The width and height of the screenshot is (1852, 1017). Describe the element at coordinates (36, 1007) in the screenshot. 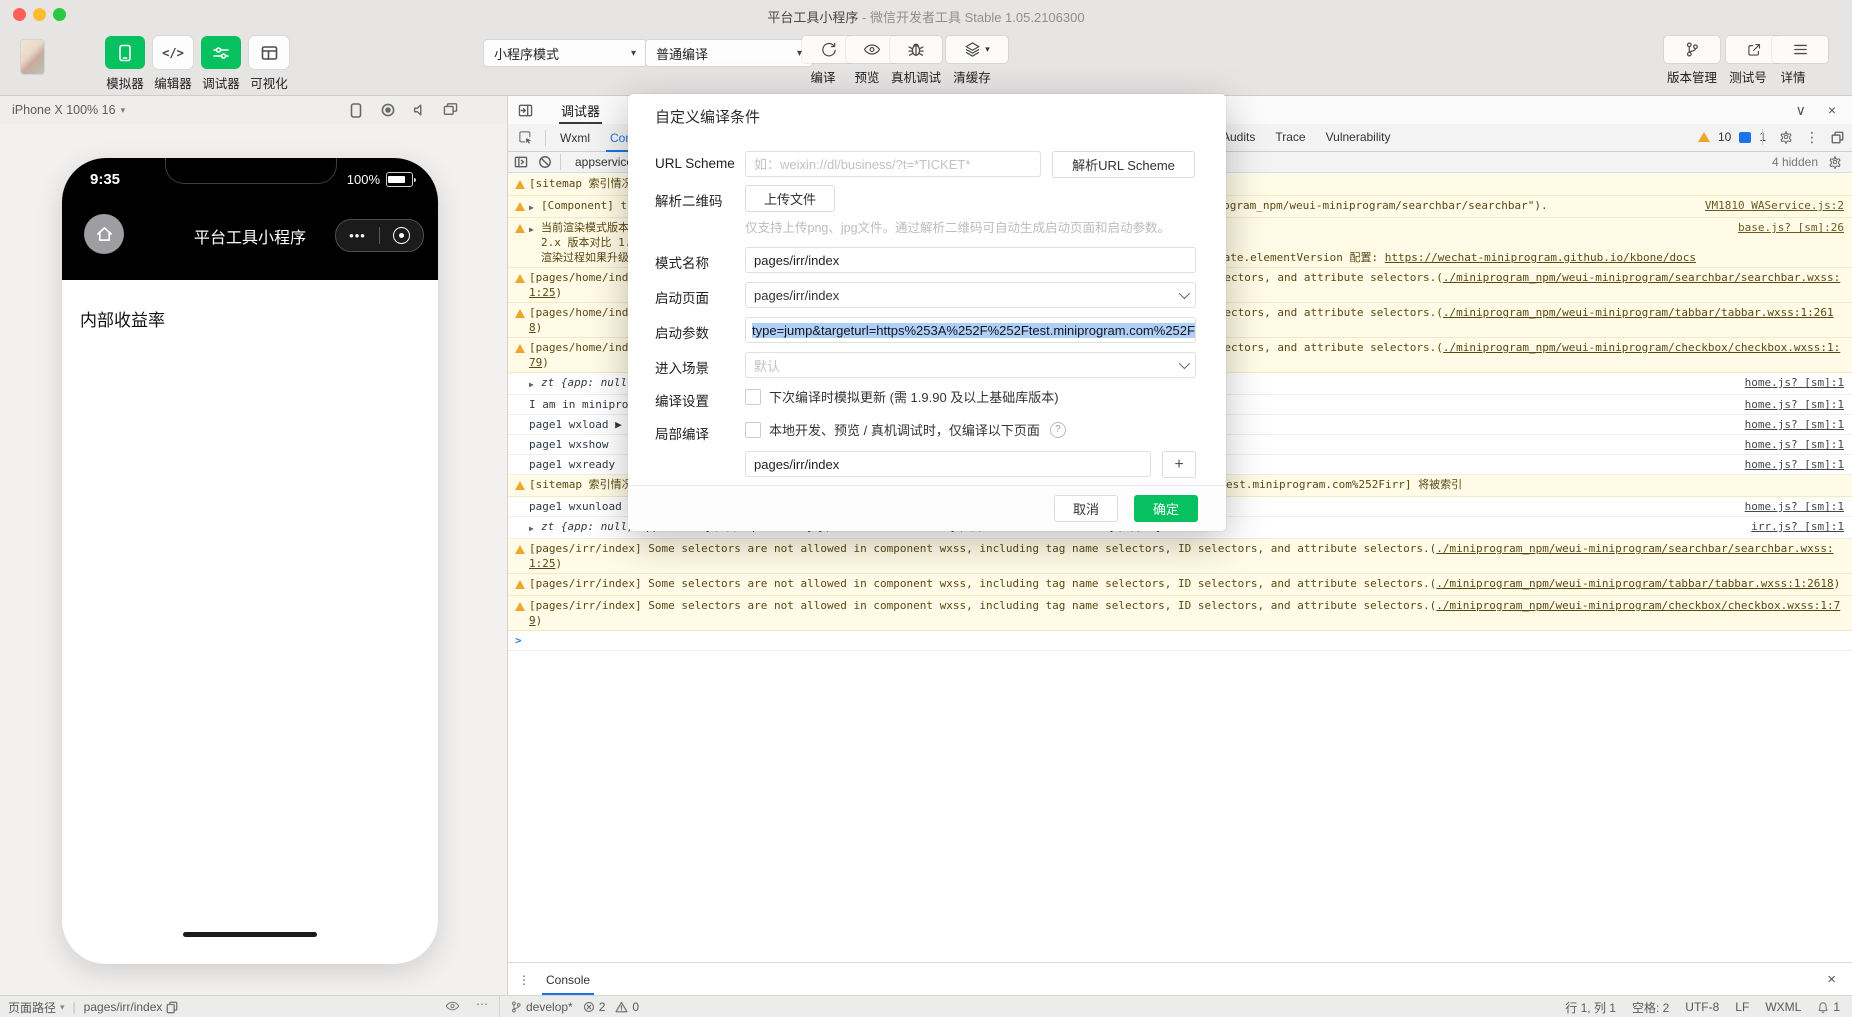

I see `page-path-select: 页面路径 ▾` at that location.